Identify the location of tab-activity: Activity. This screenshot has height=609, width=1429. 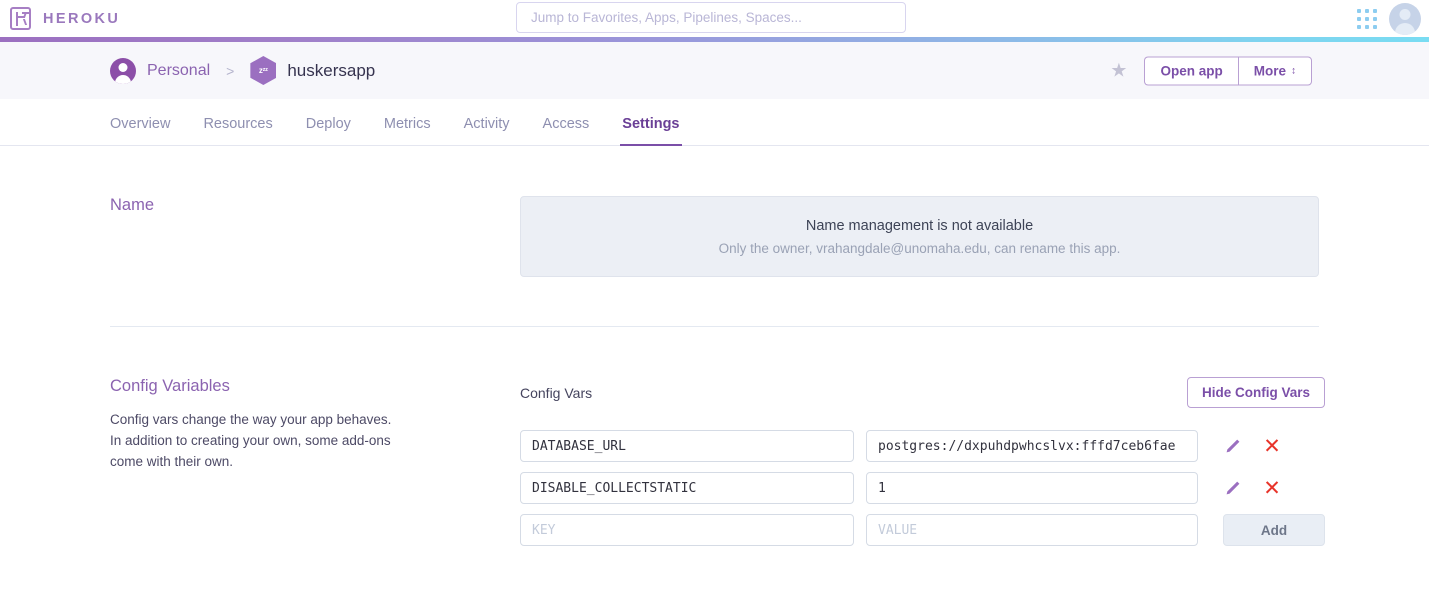
(487, 130).